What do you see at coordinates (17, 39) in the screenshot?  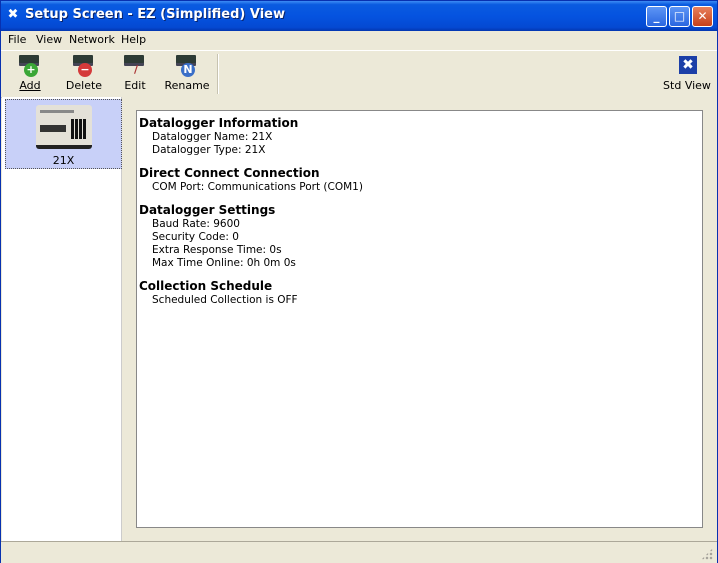 I see `menu-file: File` at bounding box center [17, 39].